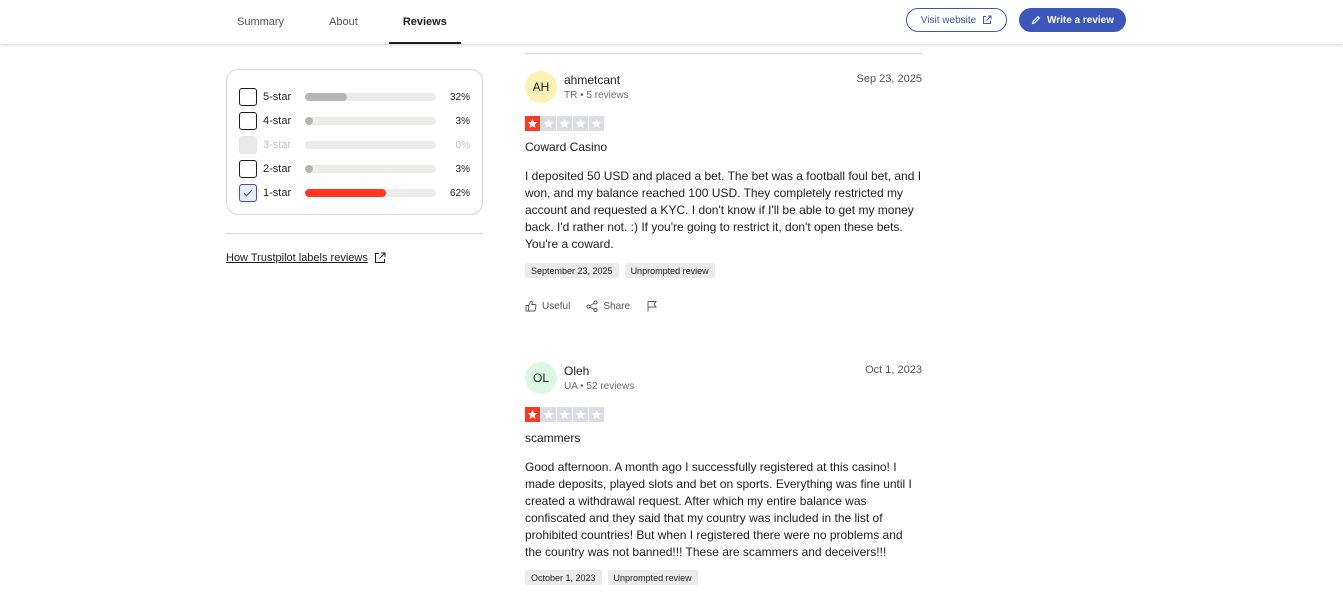  Describe the element at coordinates (617, 306) in the screenshot. I see `share-label: Share` at that location.